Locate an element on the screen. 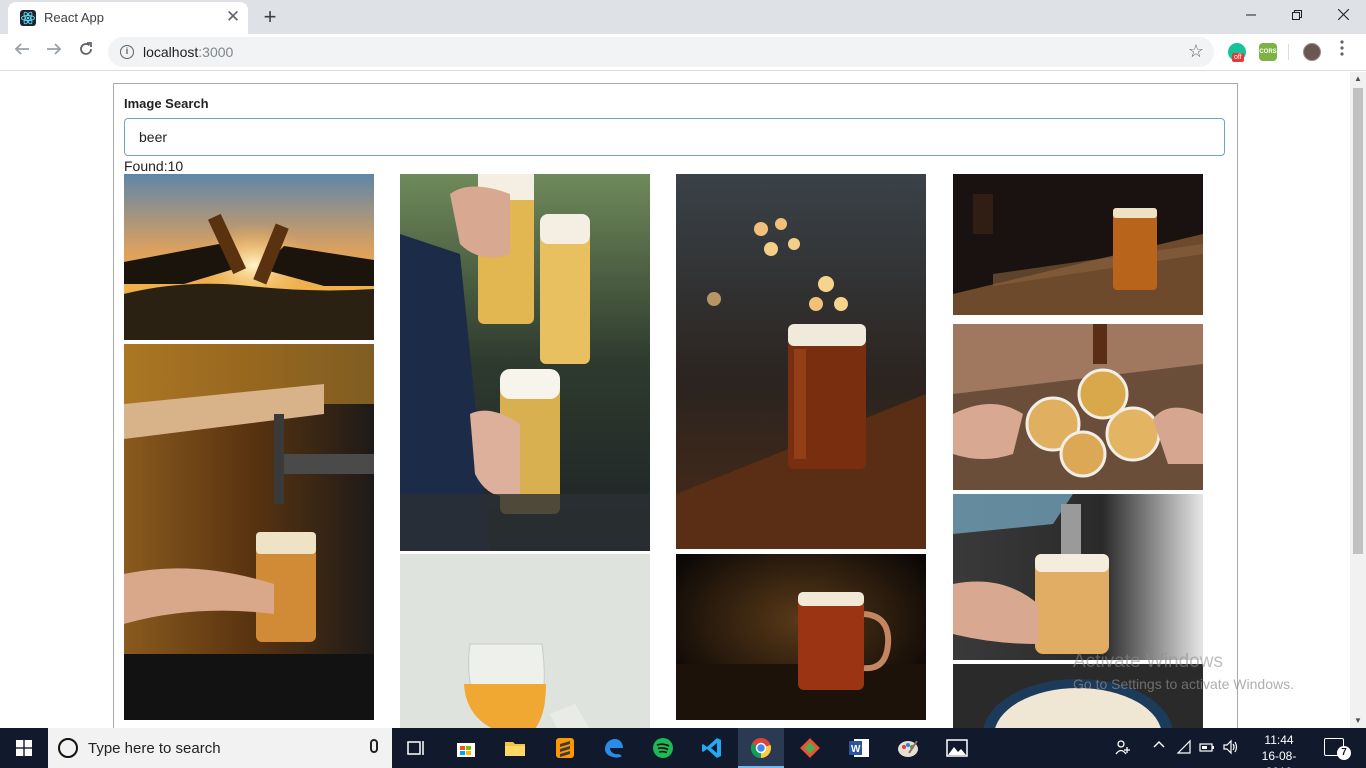 The image size is (1366, 768). result-image-beer-foam-top is located at coordinates (1078, 696).